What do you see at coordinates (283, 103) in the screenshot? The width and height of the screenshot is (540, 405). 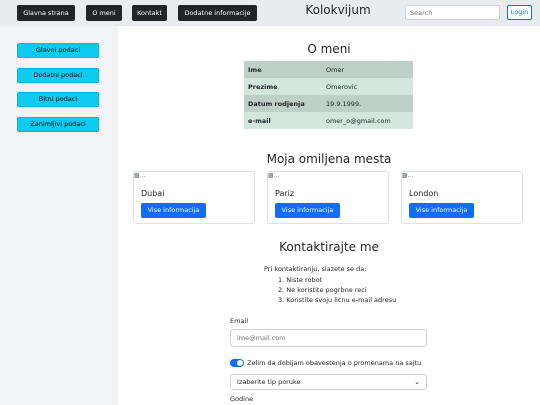 I see `about-key: Datum rodjenja` at bounding box center [283, 103].